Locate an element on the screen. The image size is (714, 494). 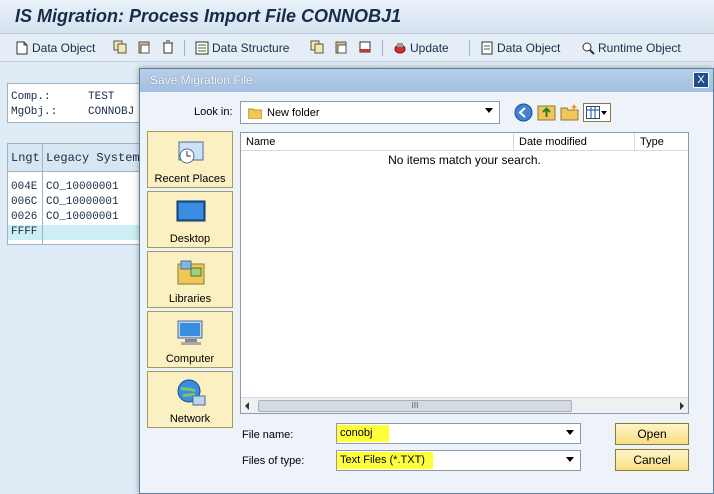
empty-message: No items match your search. is located at coordinates (464, 160).